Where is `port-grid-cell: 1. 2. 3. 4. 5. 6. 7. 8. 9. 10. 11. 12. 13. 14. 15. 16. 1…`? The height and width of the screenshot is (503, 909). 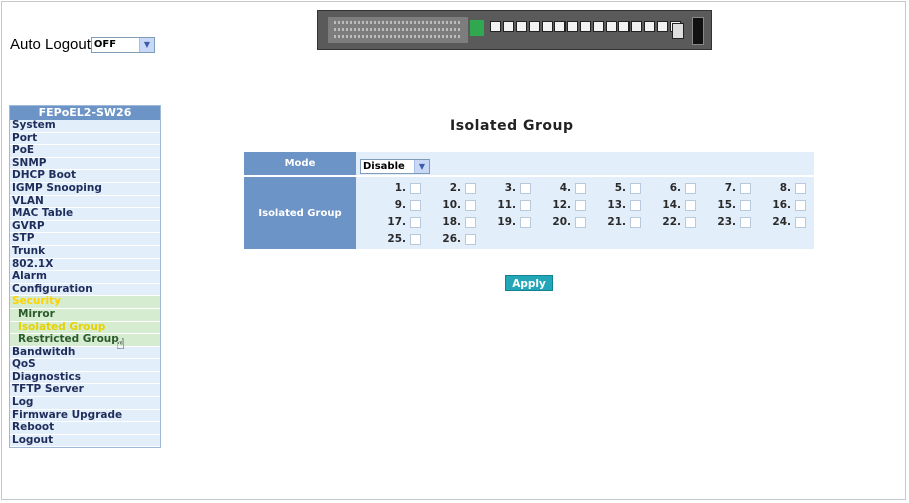 port-grid-cell: 1. 2. 3. 4. 5. 6. 7. 8. 9. 10. 11. 12. 13. 14. 15. 16. 1… is located at coordinates (585, 212).